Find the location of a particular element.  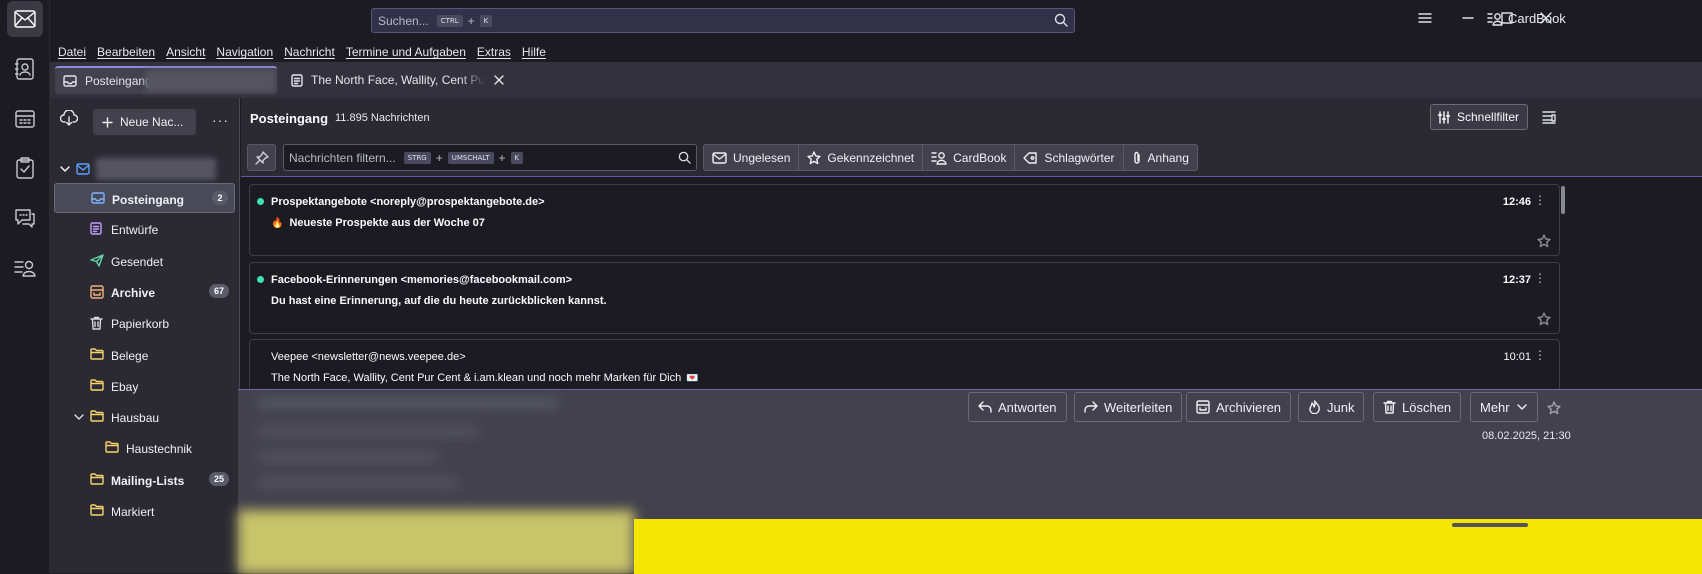

message-count: 11.895 Nachrichten is located at coordinates (382, 118).